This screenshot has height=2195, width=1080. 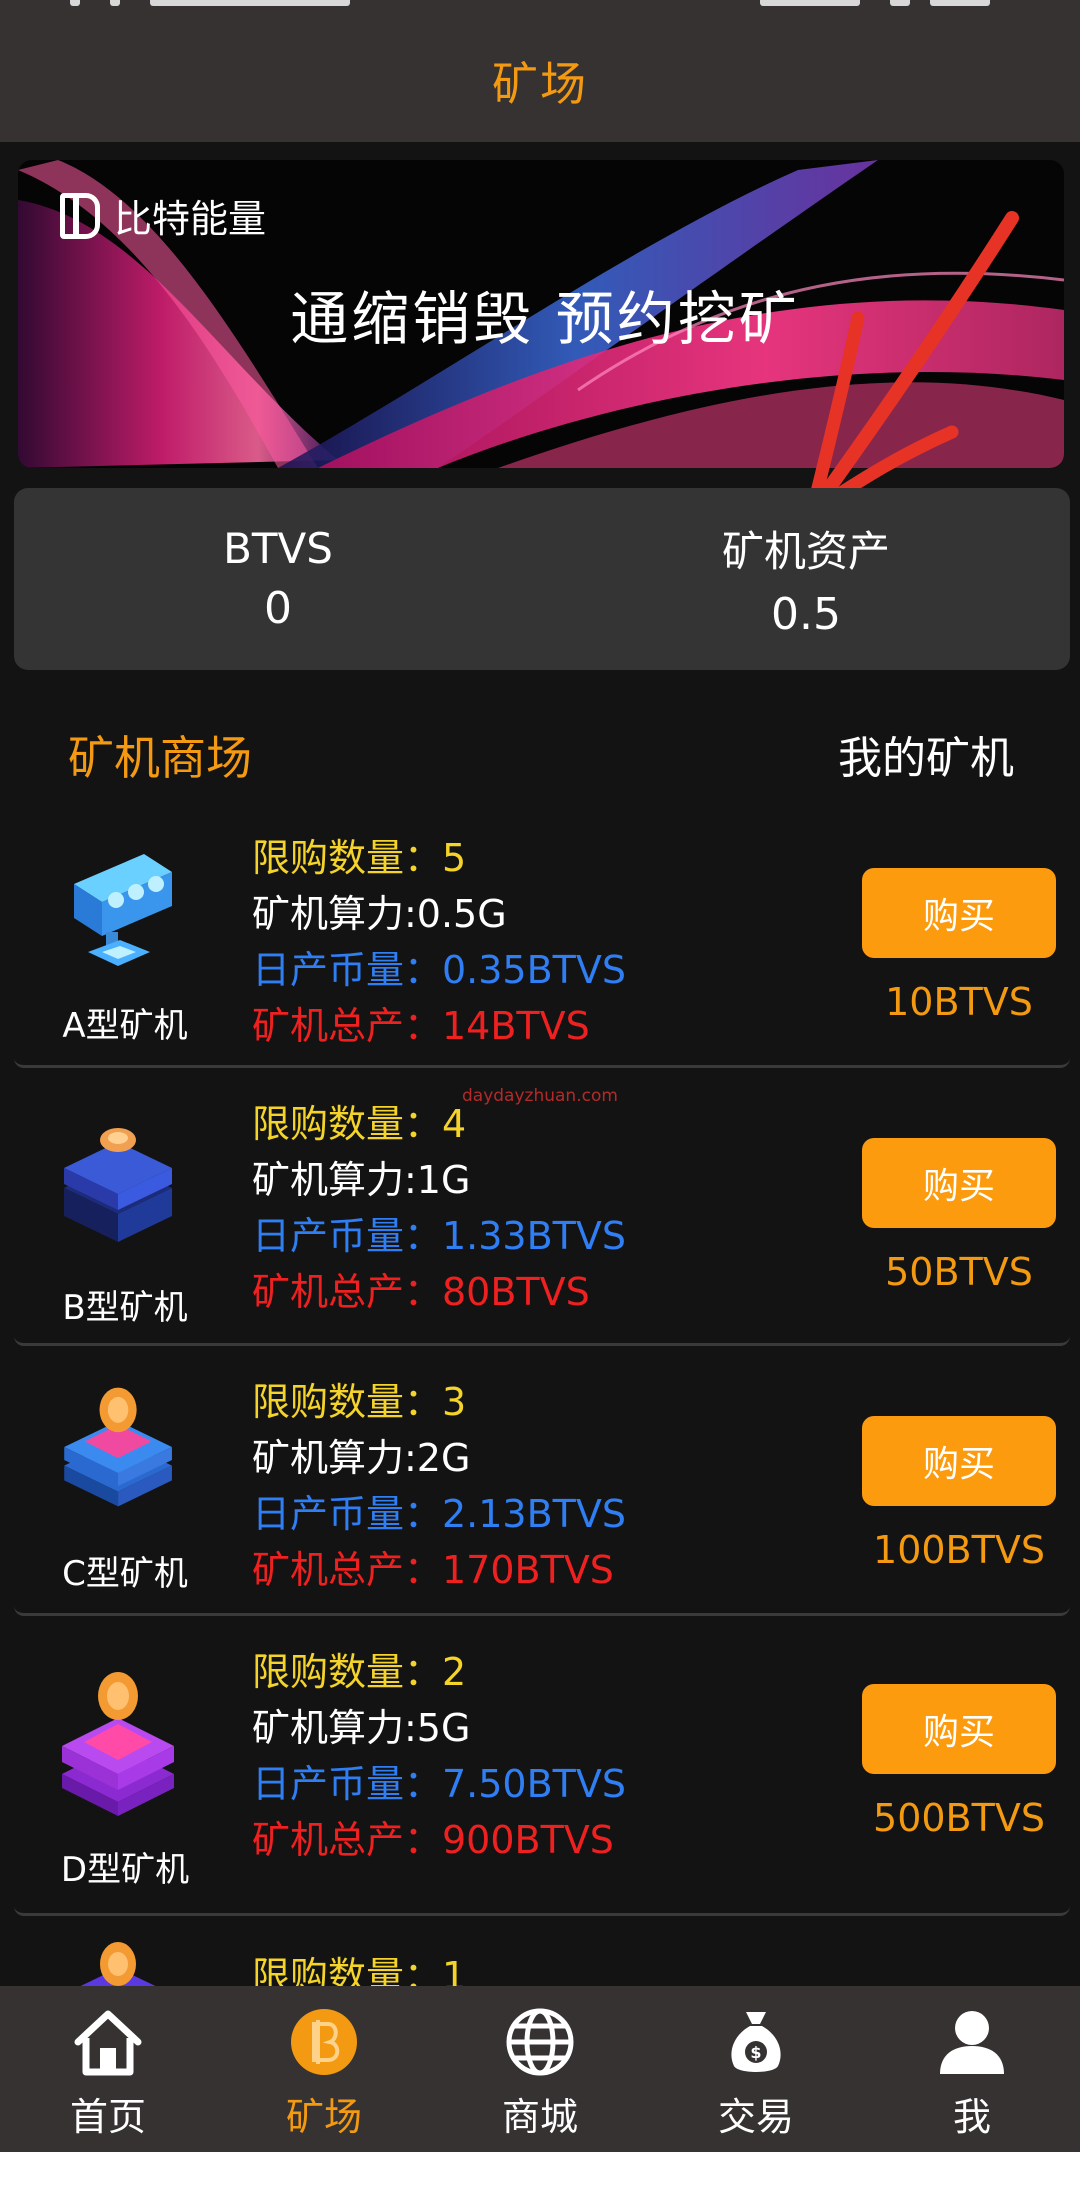 What do you see at coordinates (125, 1870) in the screenshot?
I see `miner-name: D型矿机` at bounding box center [125, 1870].